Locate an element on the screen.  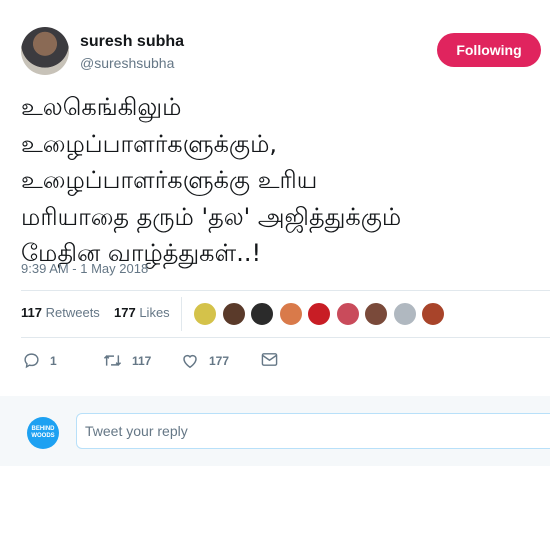
reply-area: BEHIND WOODS is located at coordinates (275, 431).